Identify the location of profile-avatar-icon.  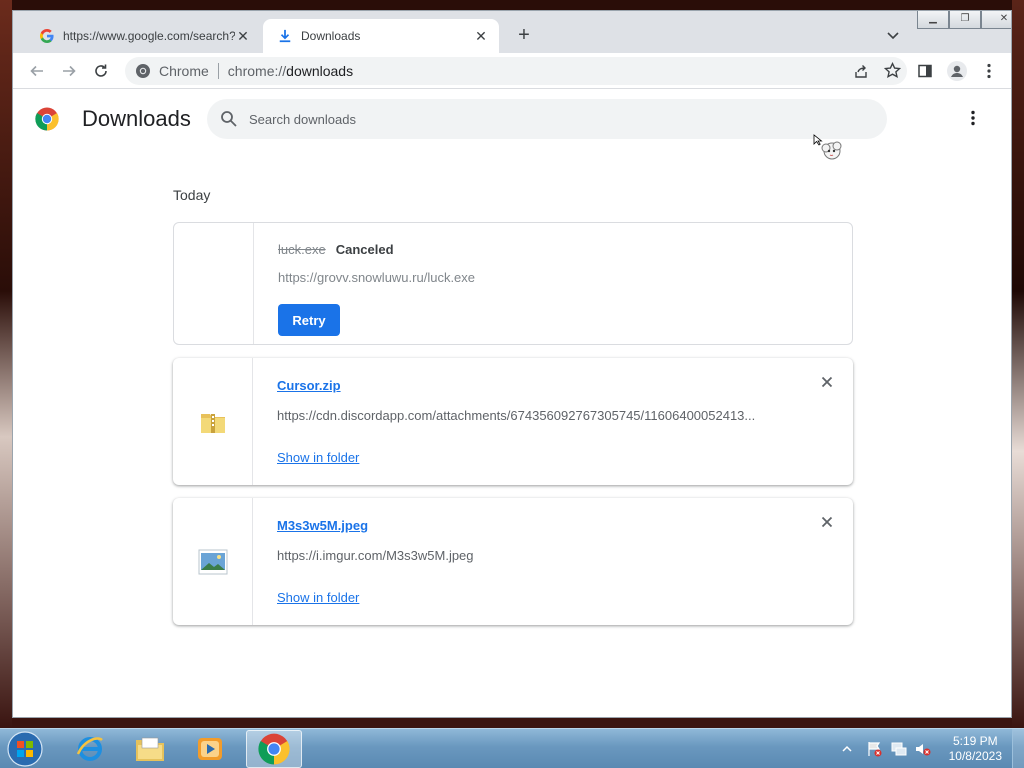
(957, 71).